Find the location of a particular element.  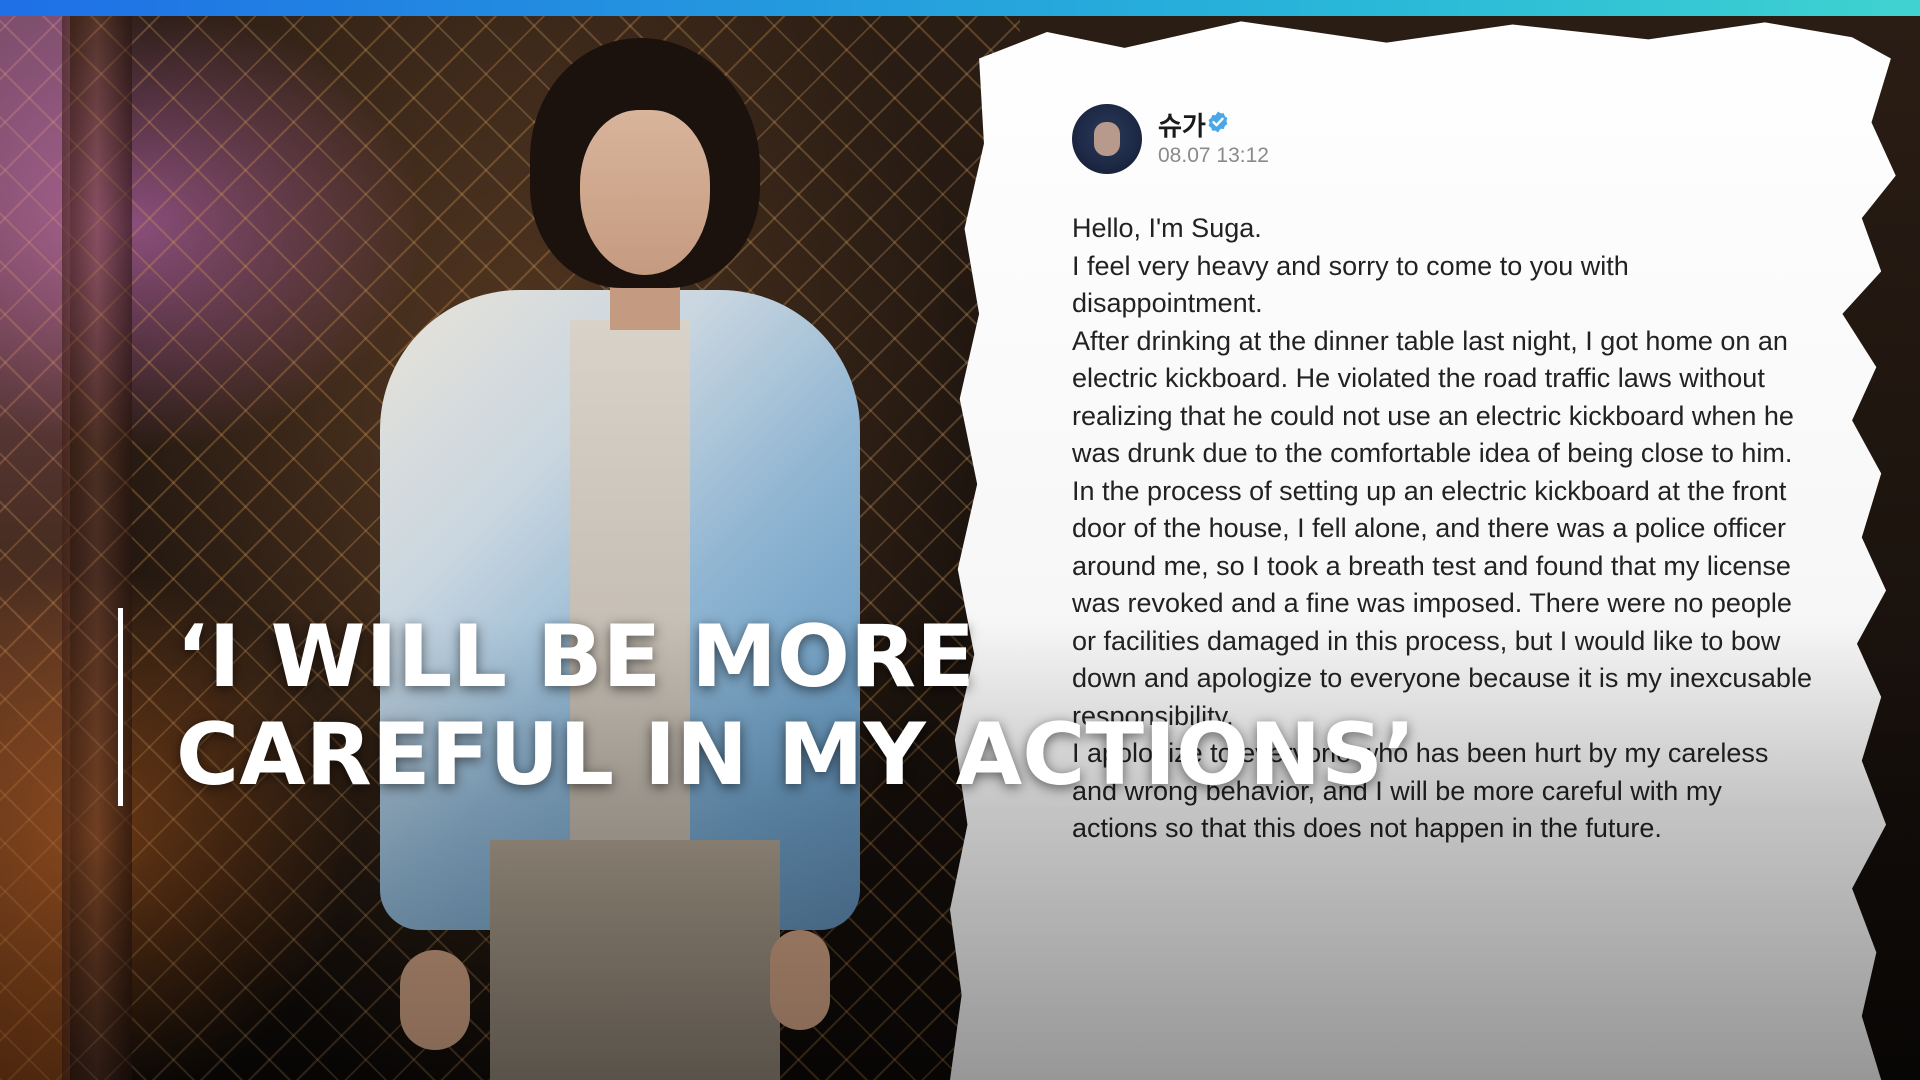

post-header: 슈가 08.07 13:12 is located at coordinates (1192, 140).